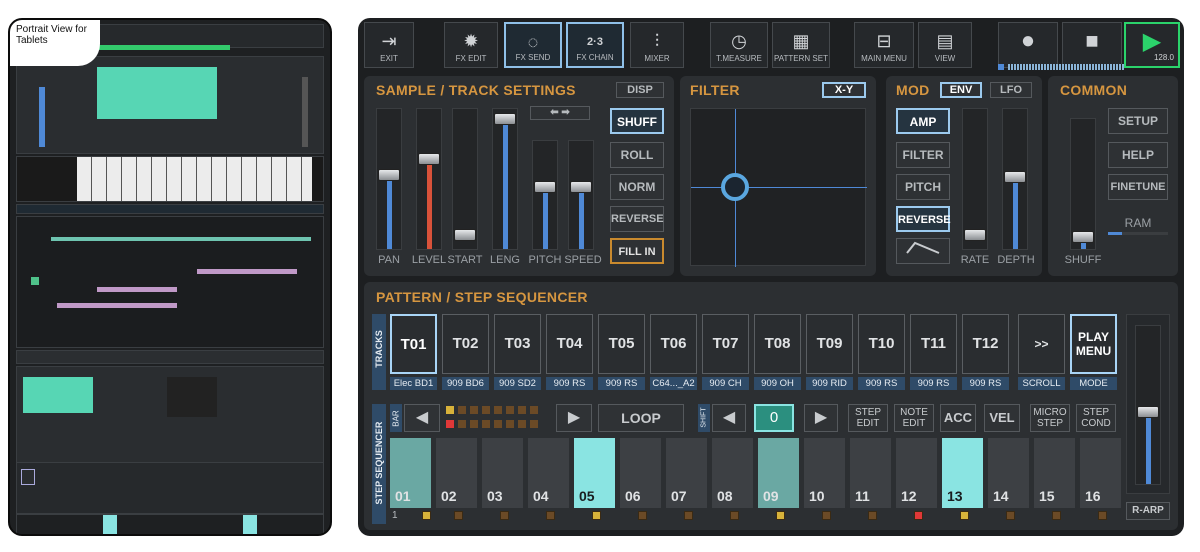 Image resolution: width=1200 pixels, height=552 pixels. Describe the element at coordinates (594, 473) in the screenshot. I see `step-05: 05` at that location.